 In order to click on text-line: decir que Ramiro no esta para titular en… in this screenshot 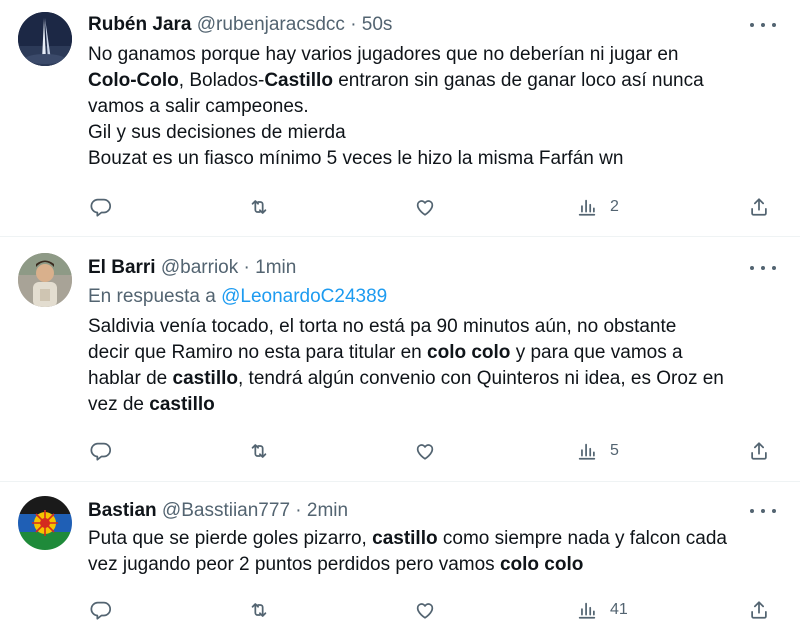, I will do `click(385, 352)`.